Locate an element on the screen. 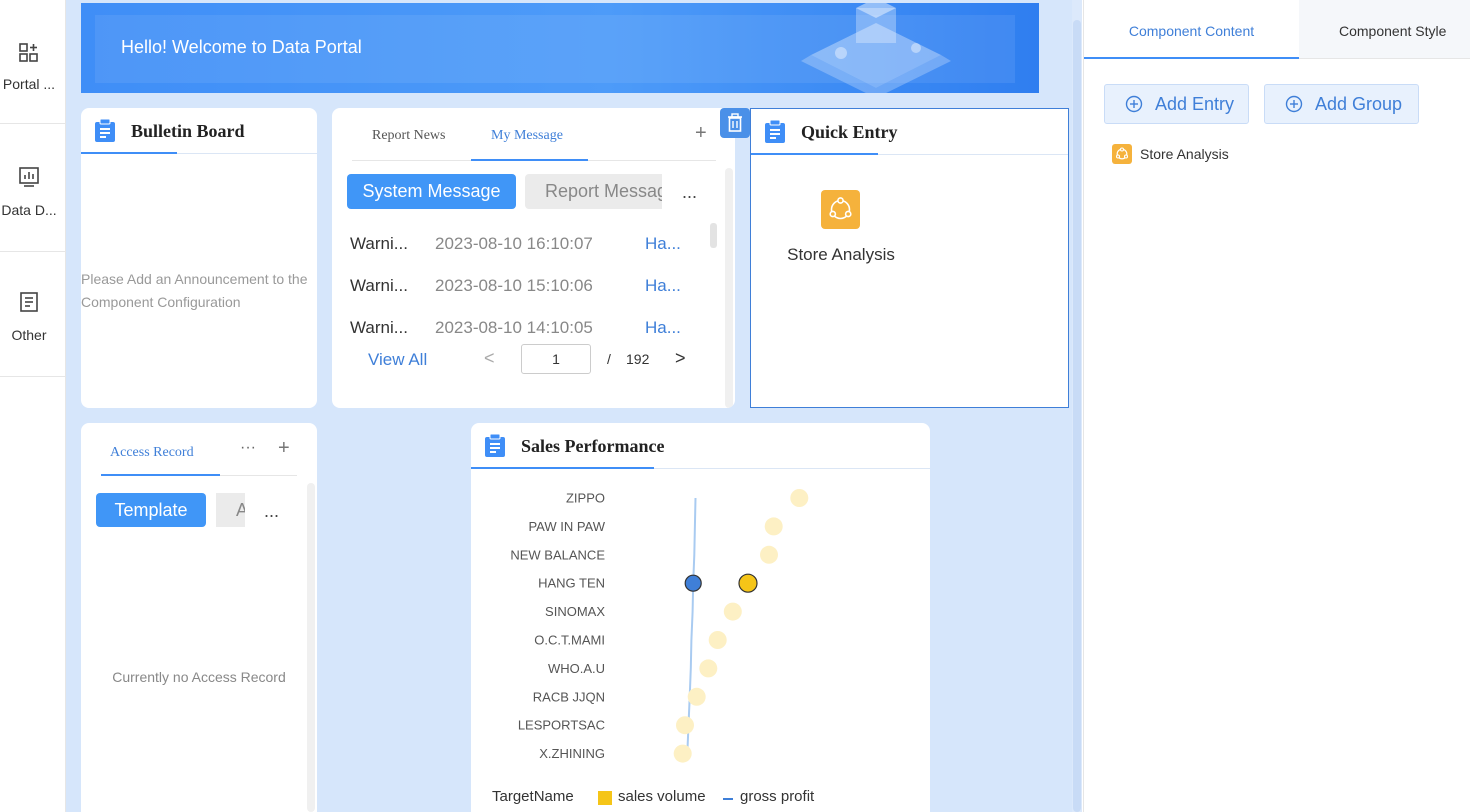 The width and height of the screenshot is (1470, 812). legend-profit-swatch is located at coordinates (728, 799).